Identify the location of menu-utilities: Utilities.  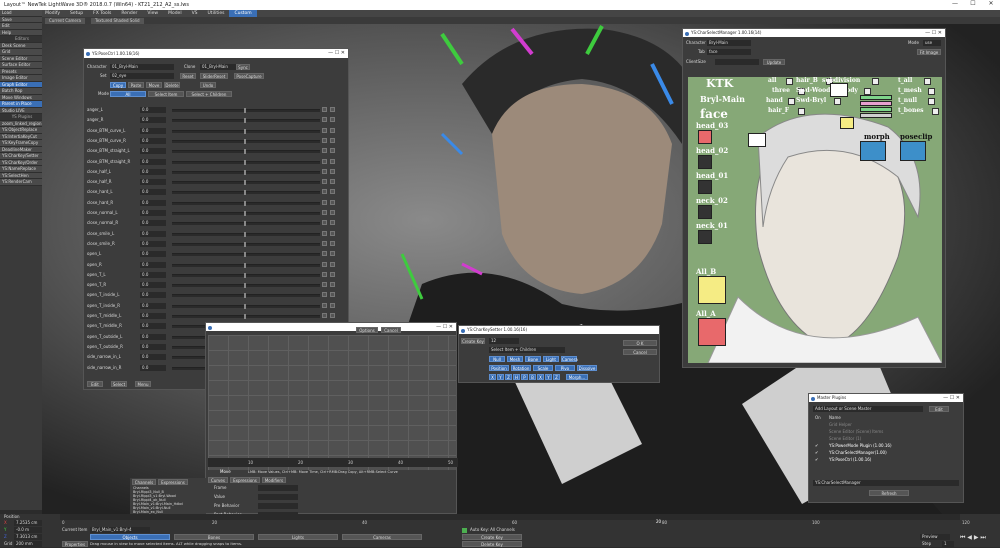
(216, 13).